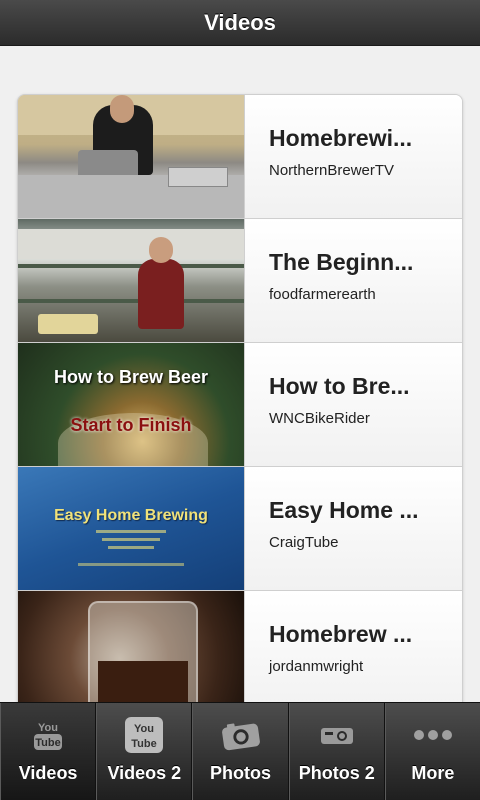  What do you see at coordinates (322, 294) in the screenshot?
I see `video-channel: foodfarmerearth` at bounding box center [322, 294].